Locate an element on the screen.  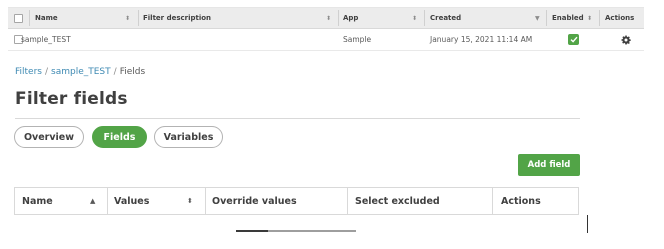
add-field-button: Add field is located at coordinates (549, 165).